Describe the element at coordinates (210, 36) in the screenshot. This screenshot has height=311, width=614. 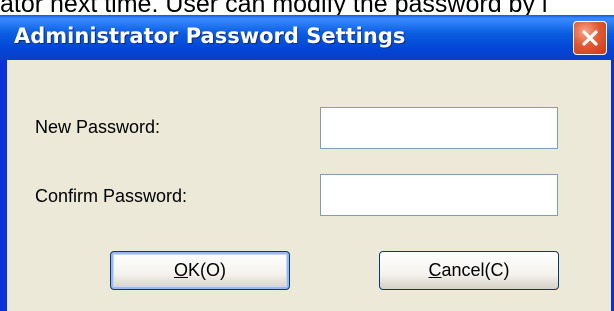
I see `dialog-title: Administrator Password Settings` at that location.